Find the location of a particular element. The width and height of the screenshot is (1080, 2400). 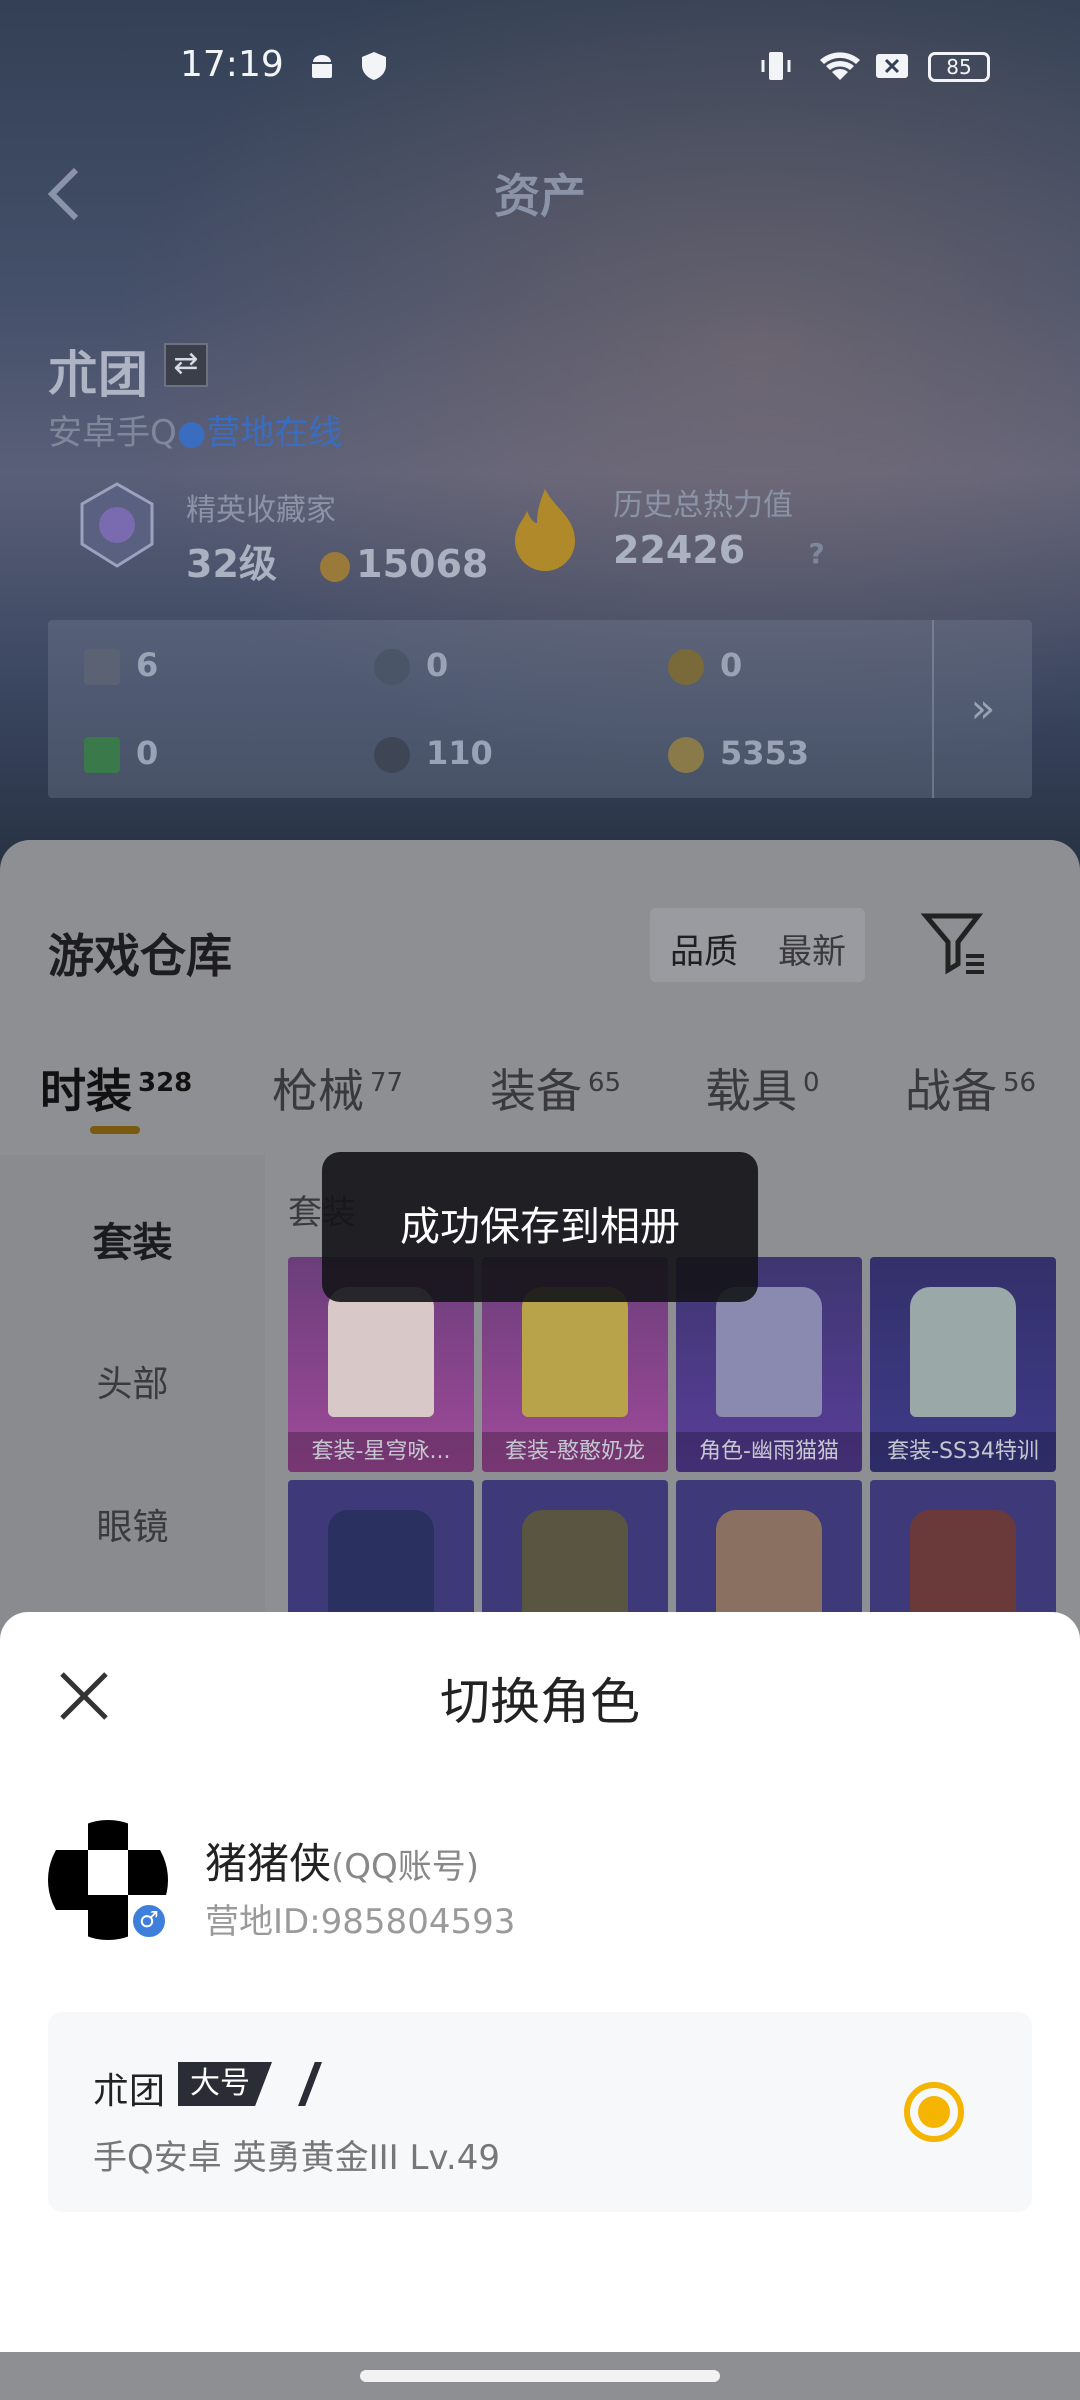

camp-id: 营地ID:985804593 is located at coordinates (360, 1922).